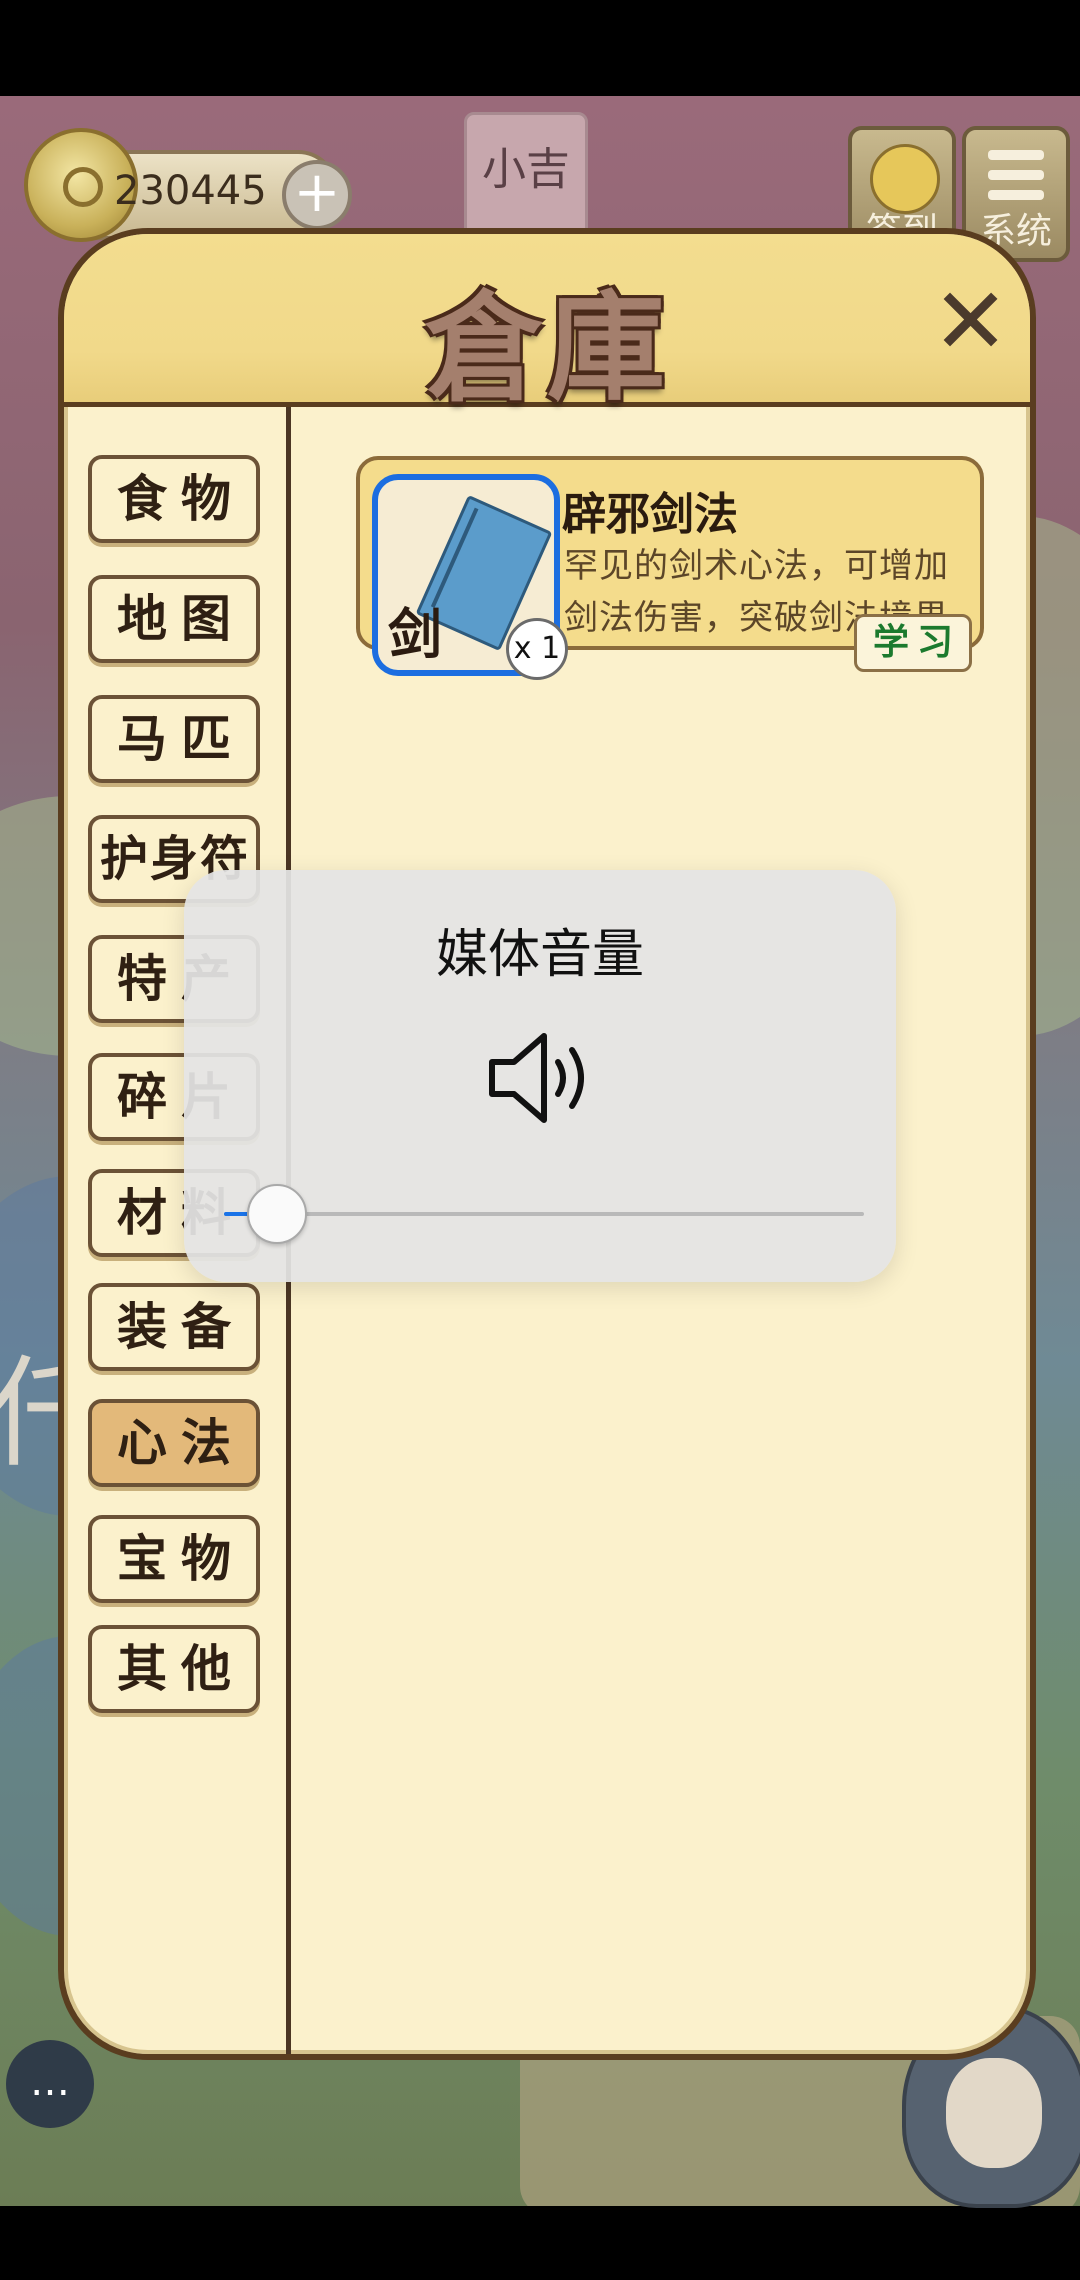 This screenshot has height=2280, width=1080. Describe the element at coordinates (536, 1078) in the screenshot. I see `speaker-icon` at that location.